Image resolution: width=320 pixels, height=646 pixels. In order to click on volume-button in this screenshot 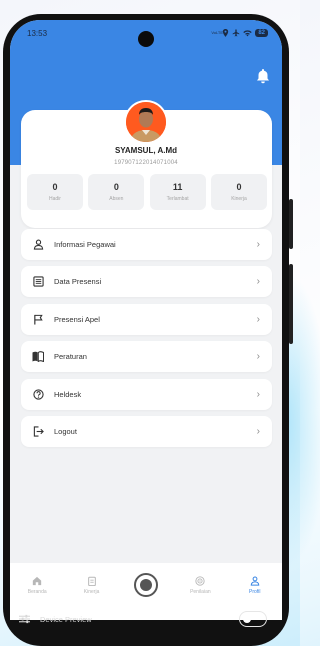, I will do `click(291, 224)`.